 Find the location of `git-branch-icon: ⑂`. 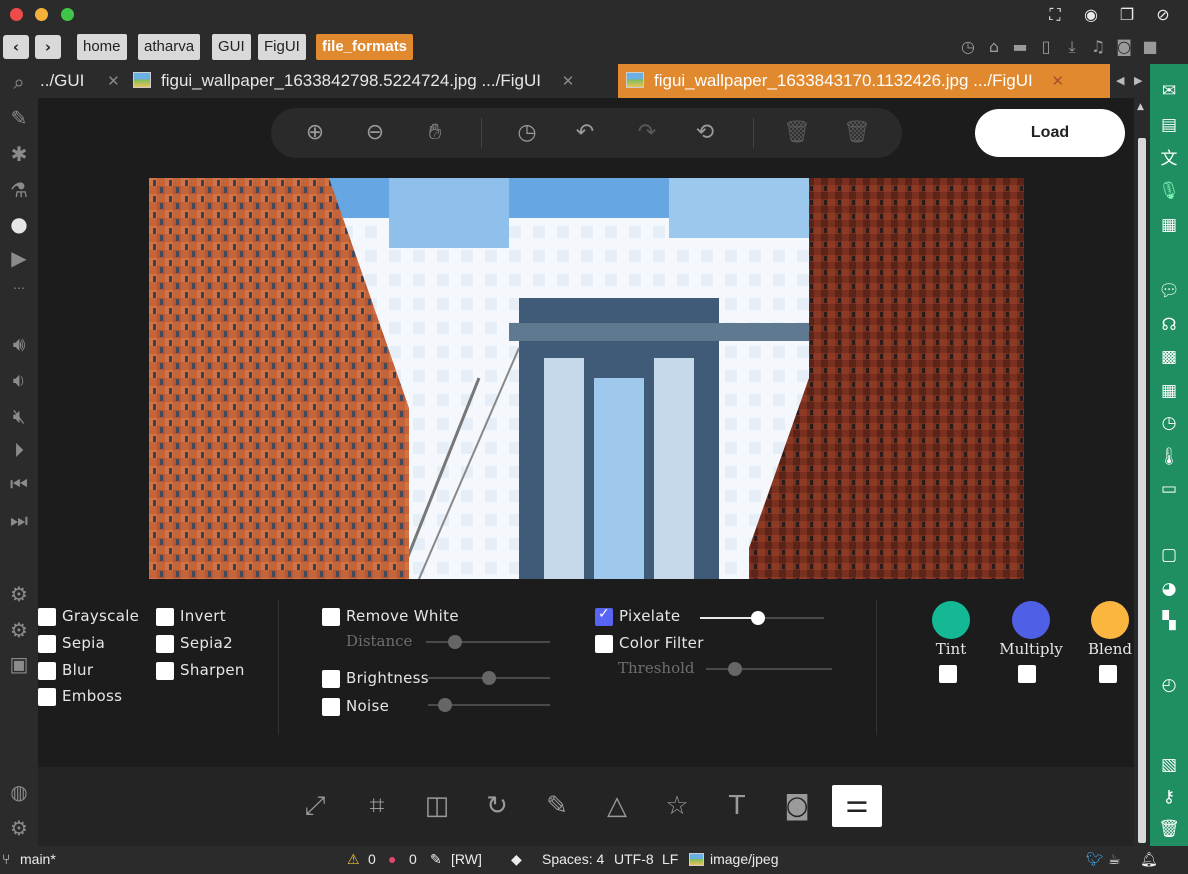

git-branch-icon: ⑂ is located at coordinates (6, 859).